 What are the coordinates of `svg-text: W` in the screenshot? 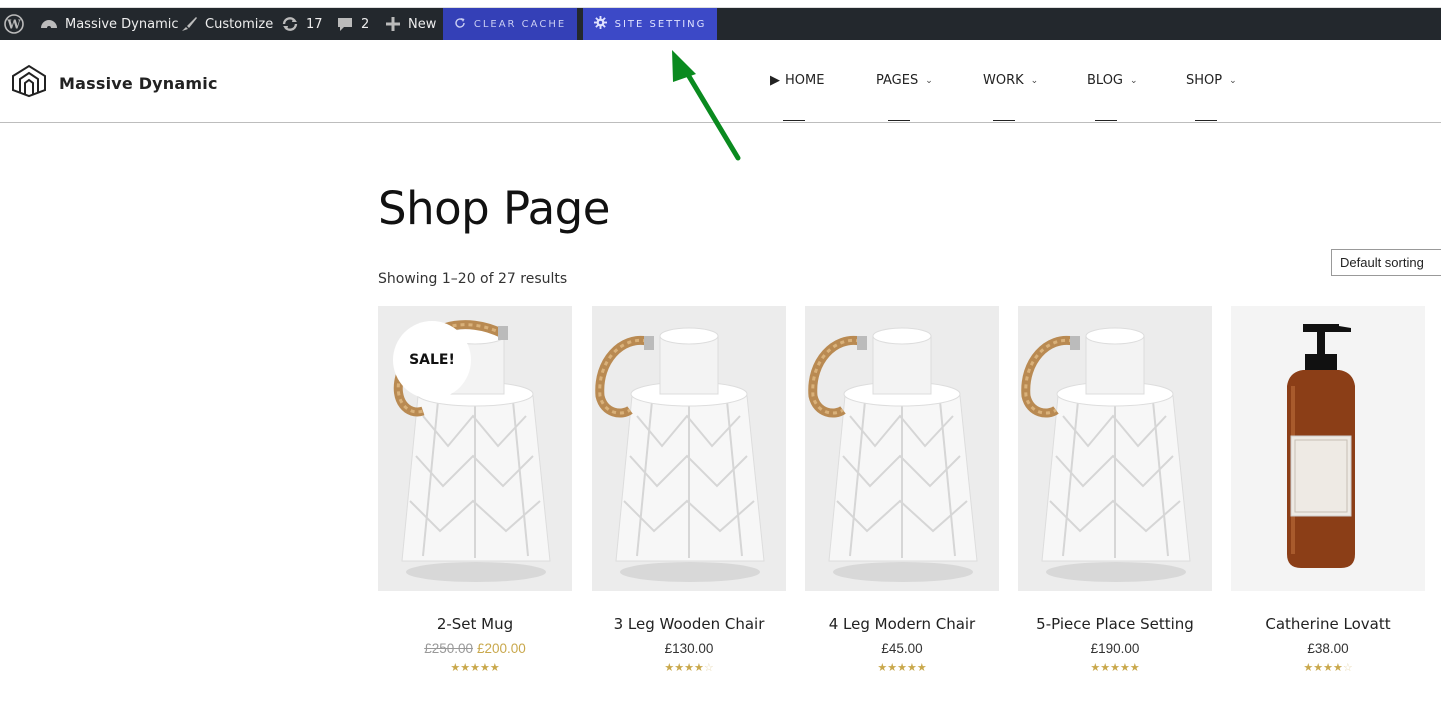 It's located at (13, 25).